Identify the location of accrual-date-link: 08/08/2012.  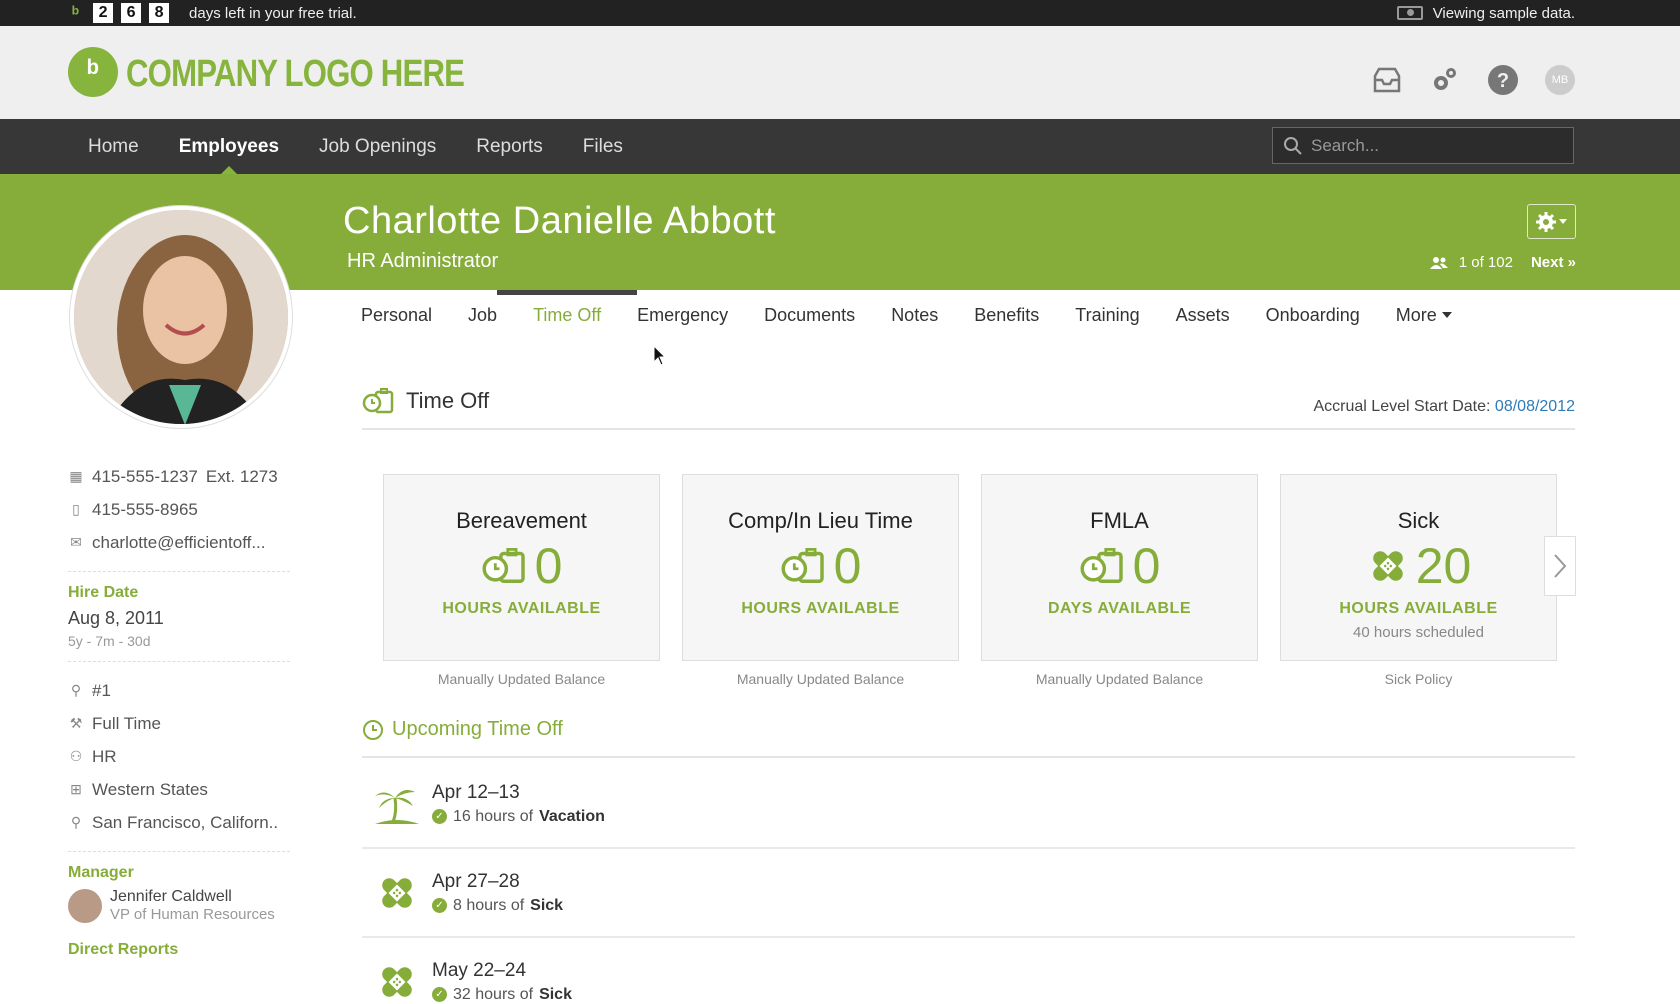
(1535, 406).